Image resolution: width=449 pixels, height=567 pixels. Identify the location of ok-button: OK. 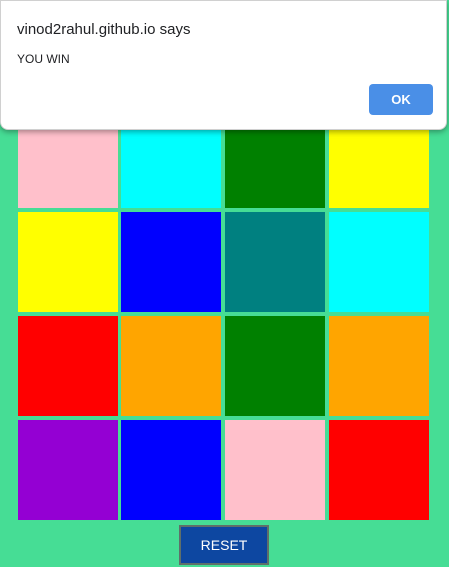
(401, 99).